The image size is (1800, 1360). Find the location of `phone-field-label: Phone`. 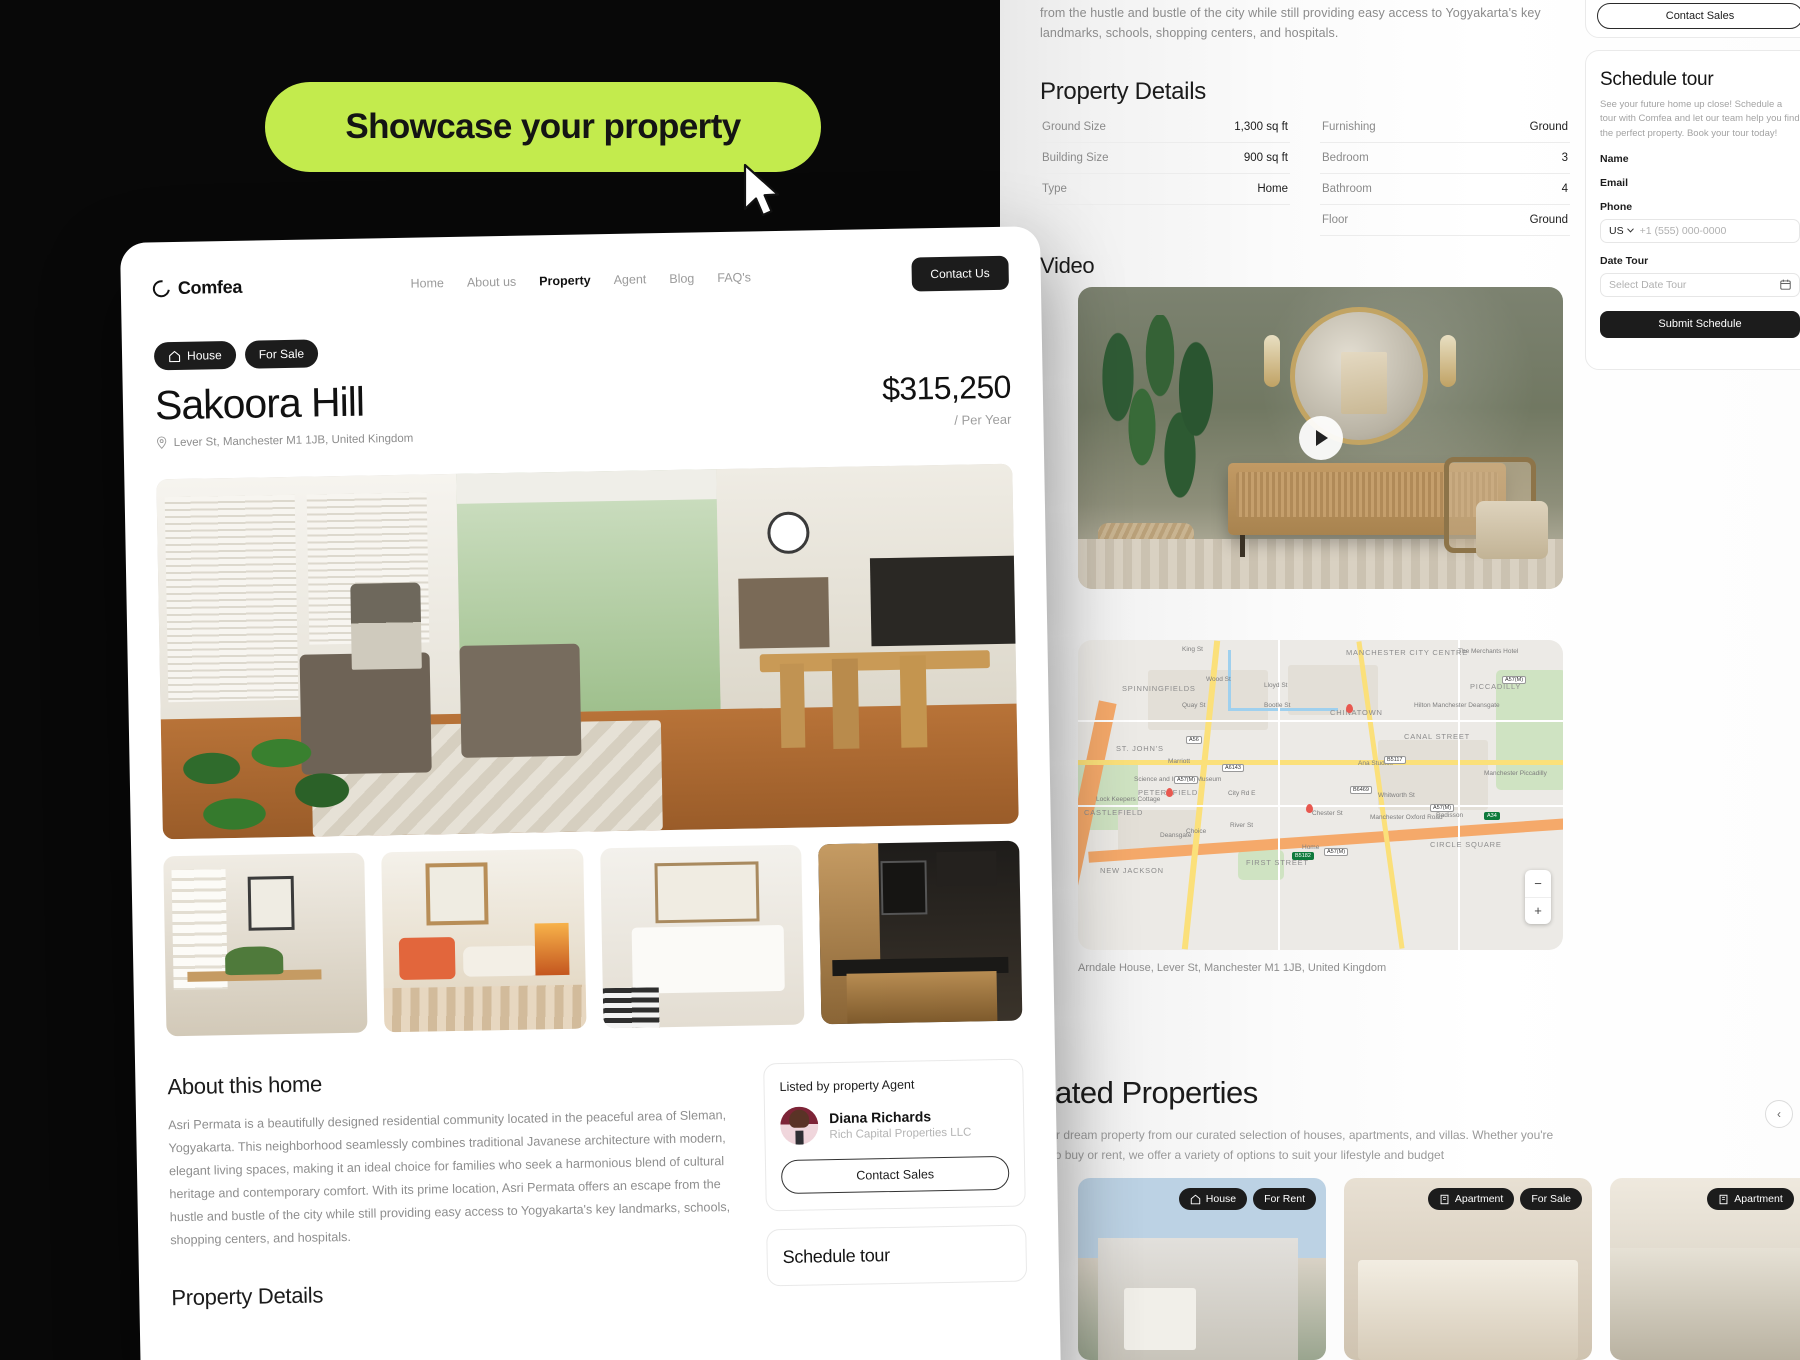

phone-field-label: Phone is located at coordinates (1616, 206).